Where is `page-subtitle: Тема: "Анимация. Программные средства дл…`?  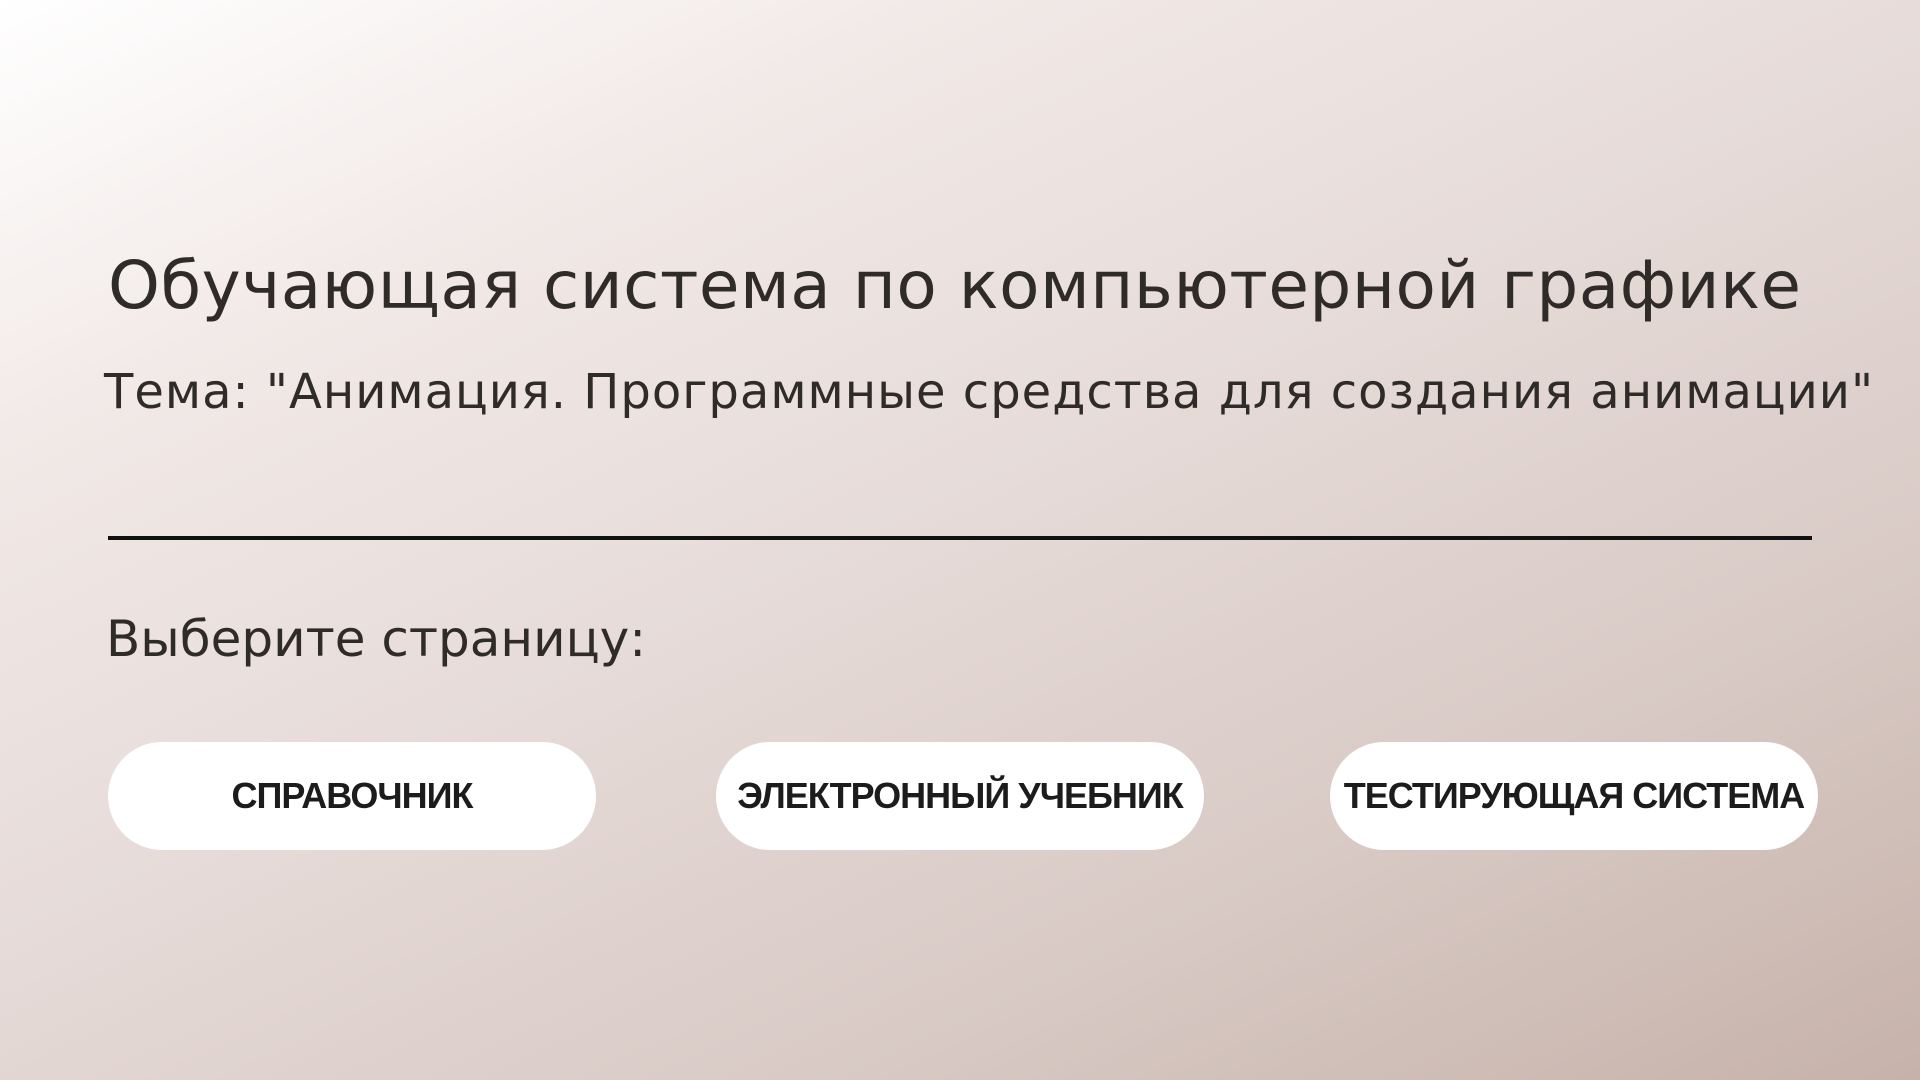 page-subtitle: Тема: "Анимация. Программные средства дл… is located at coordinates (989, 392).